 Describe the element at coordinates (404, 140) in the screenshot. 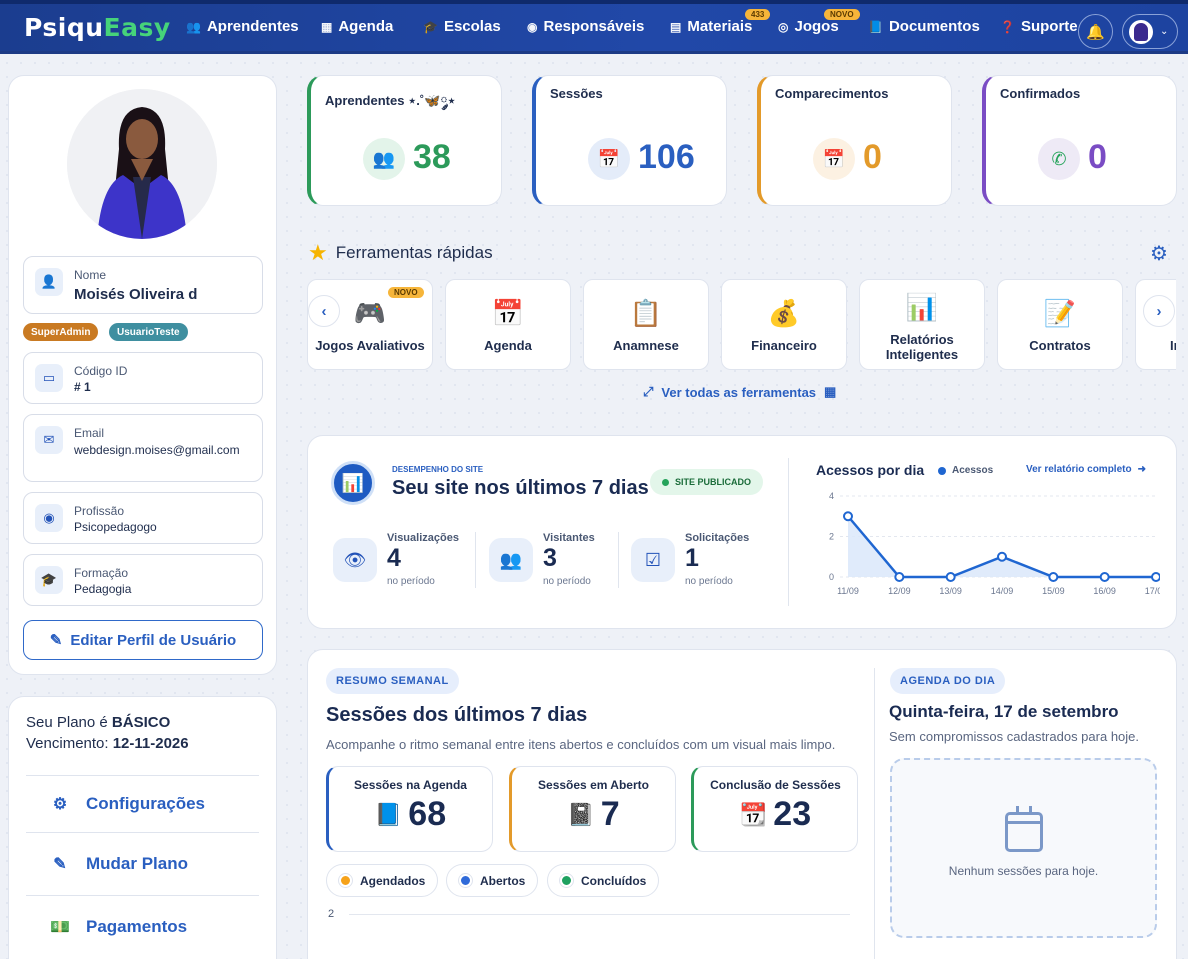

I see `stat-card-aprendentes: Aprendentes ⋆.˚🦋༘⋆ 👥 38` at that location.